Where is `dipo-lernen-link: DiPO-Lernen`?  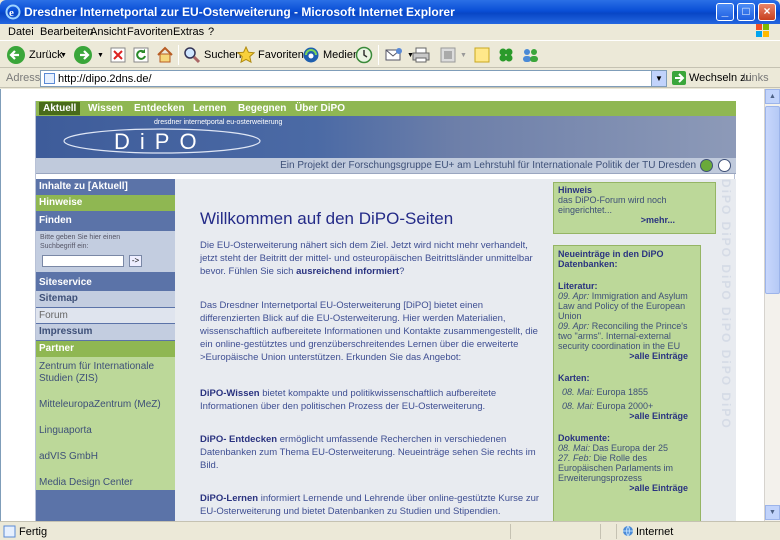 dipo-lernen-link: DiPO-Lernen is located at coordinates (229, 498).